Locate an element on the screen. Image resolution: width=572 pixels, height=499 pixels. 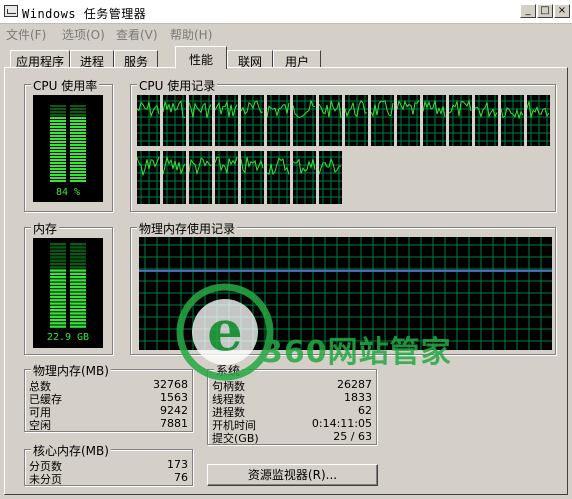
stat-row: 总数 32768 is located at coordinates (108, 385).